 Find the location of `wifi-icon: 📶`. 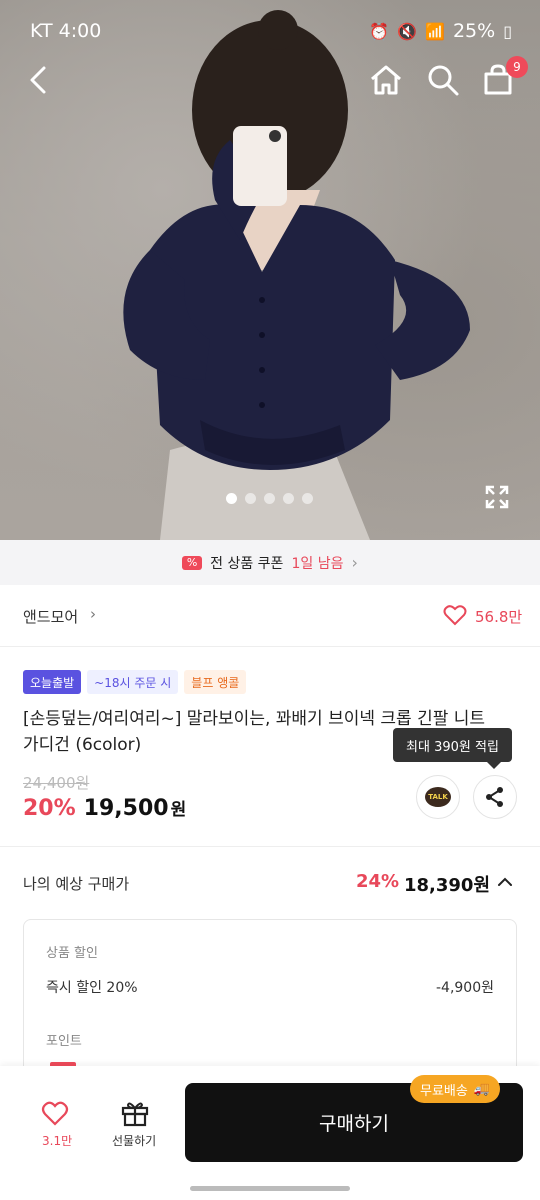

wifi-icon: 📶 is located at coordinates (435, 31).